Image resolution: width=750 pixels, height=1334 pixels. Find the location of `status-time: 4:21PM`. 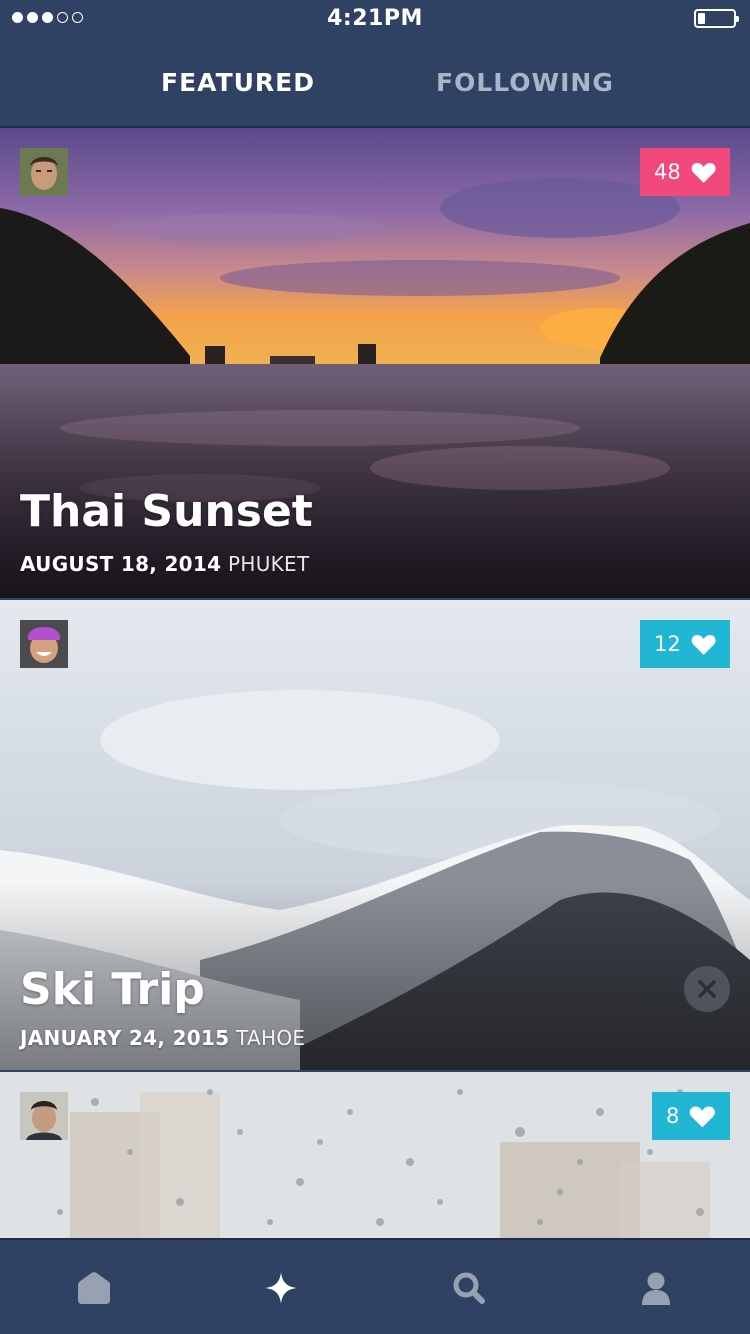

status-time: 4:21PM is located at coordinates (375, 18).